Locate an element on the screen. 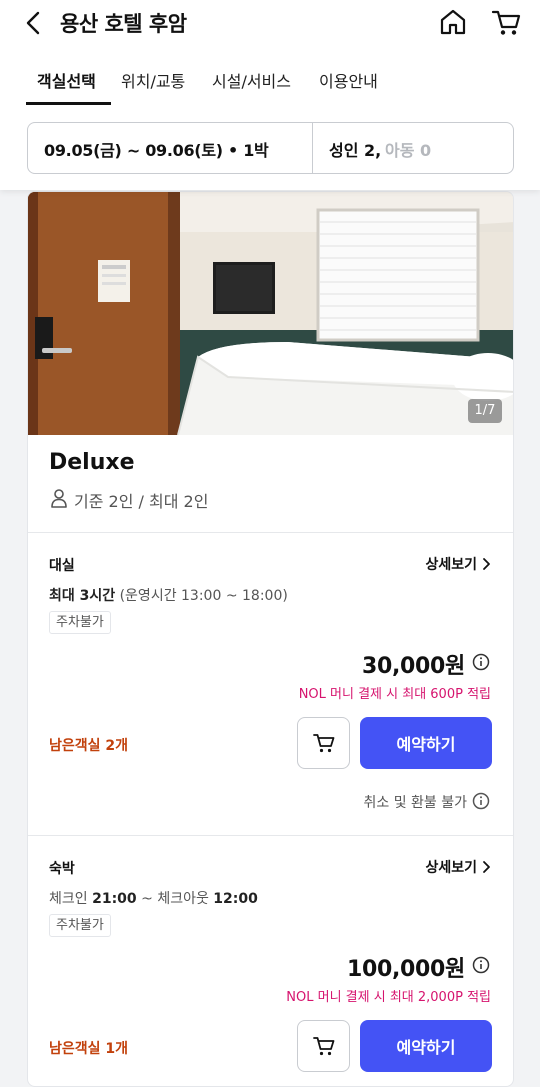 This screenshot has height=1087, width=540. checkin-checkout: 체크인 21:00 ~ 체크아웃 12:00 is located at coordinates (153, 898).